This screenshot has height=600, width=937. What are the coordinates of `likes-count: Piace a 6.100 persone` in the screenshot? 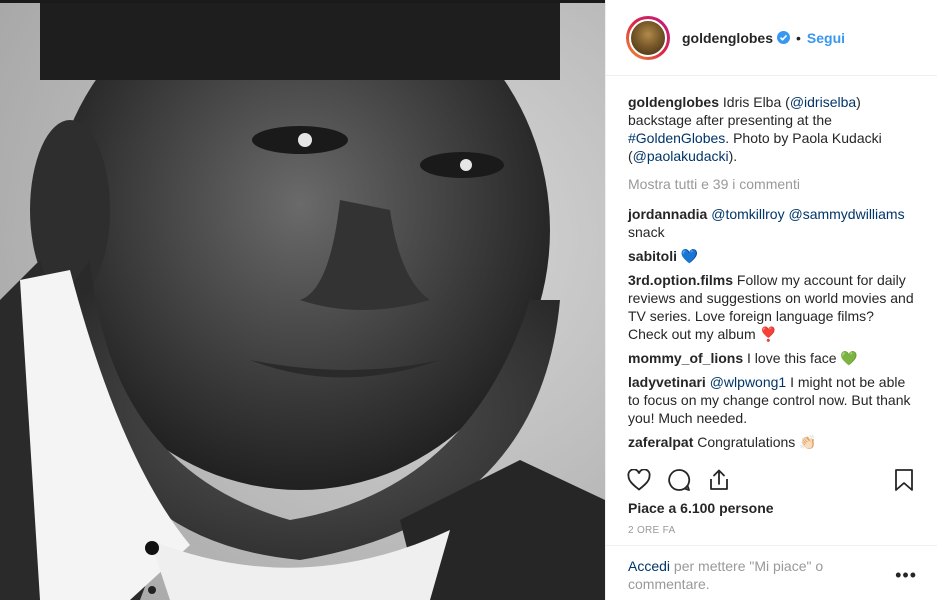 It's located at (701, 508).